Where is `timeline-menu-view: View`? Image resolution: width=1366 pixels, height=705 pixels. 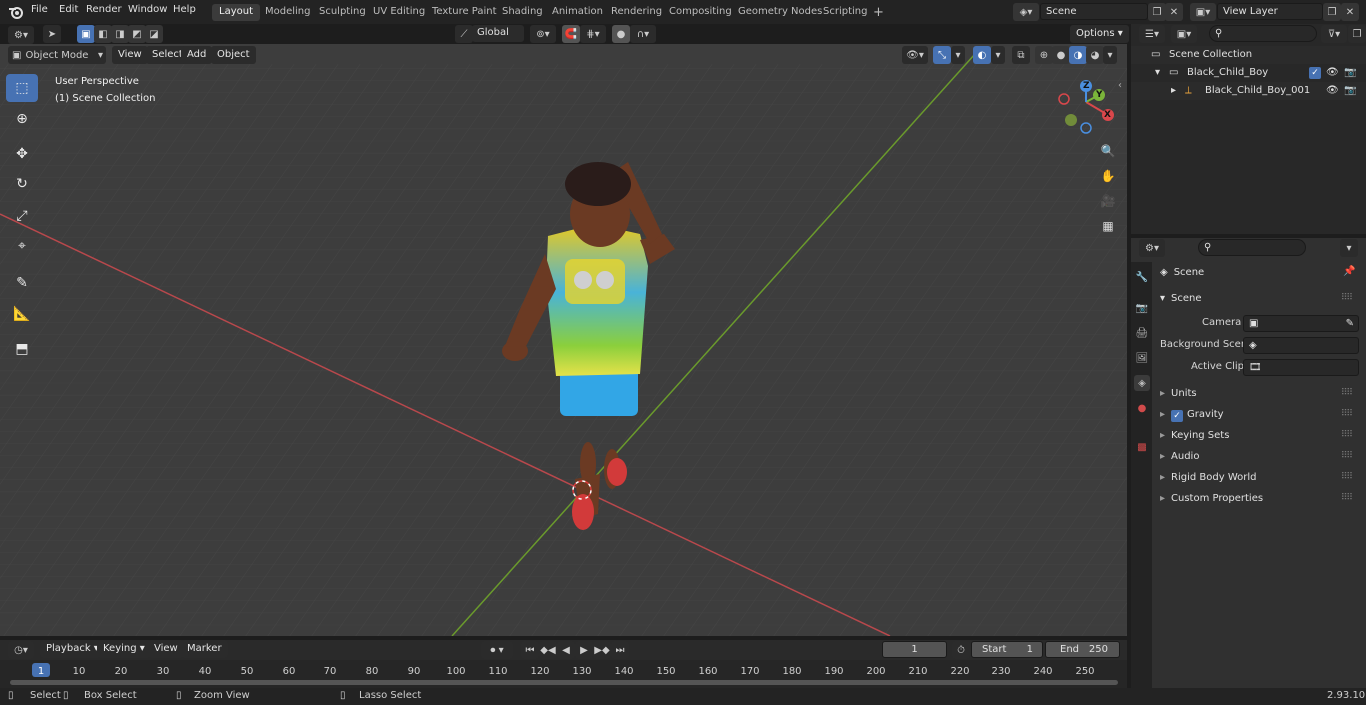
timeline-menu-view: View is located at coordinates (166, 649).